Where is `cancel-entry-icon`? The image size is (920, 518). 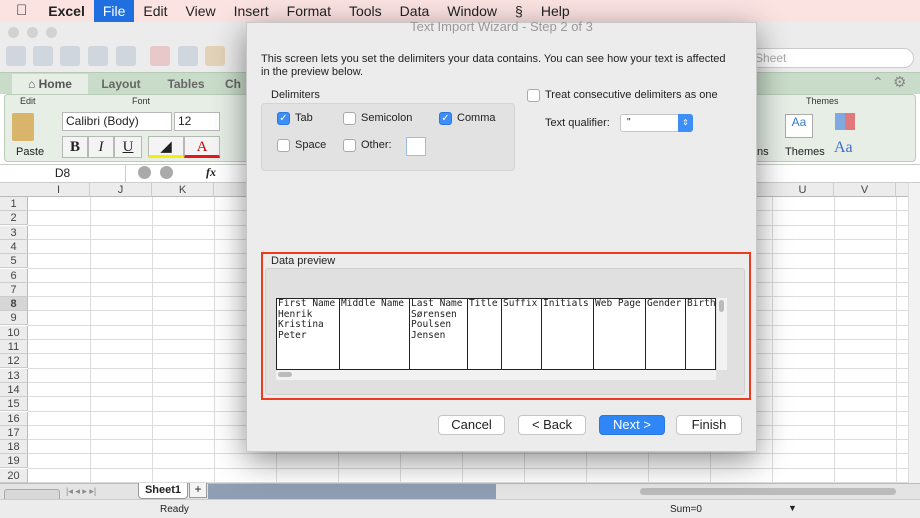 cancel-entry-icon is located at coordinates (144, 172).